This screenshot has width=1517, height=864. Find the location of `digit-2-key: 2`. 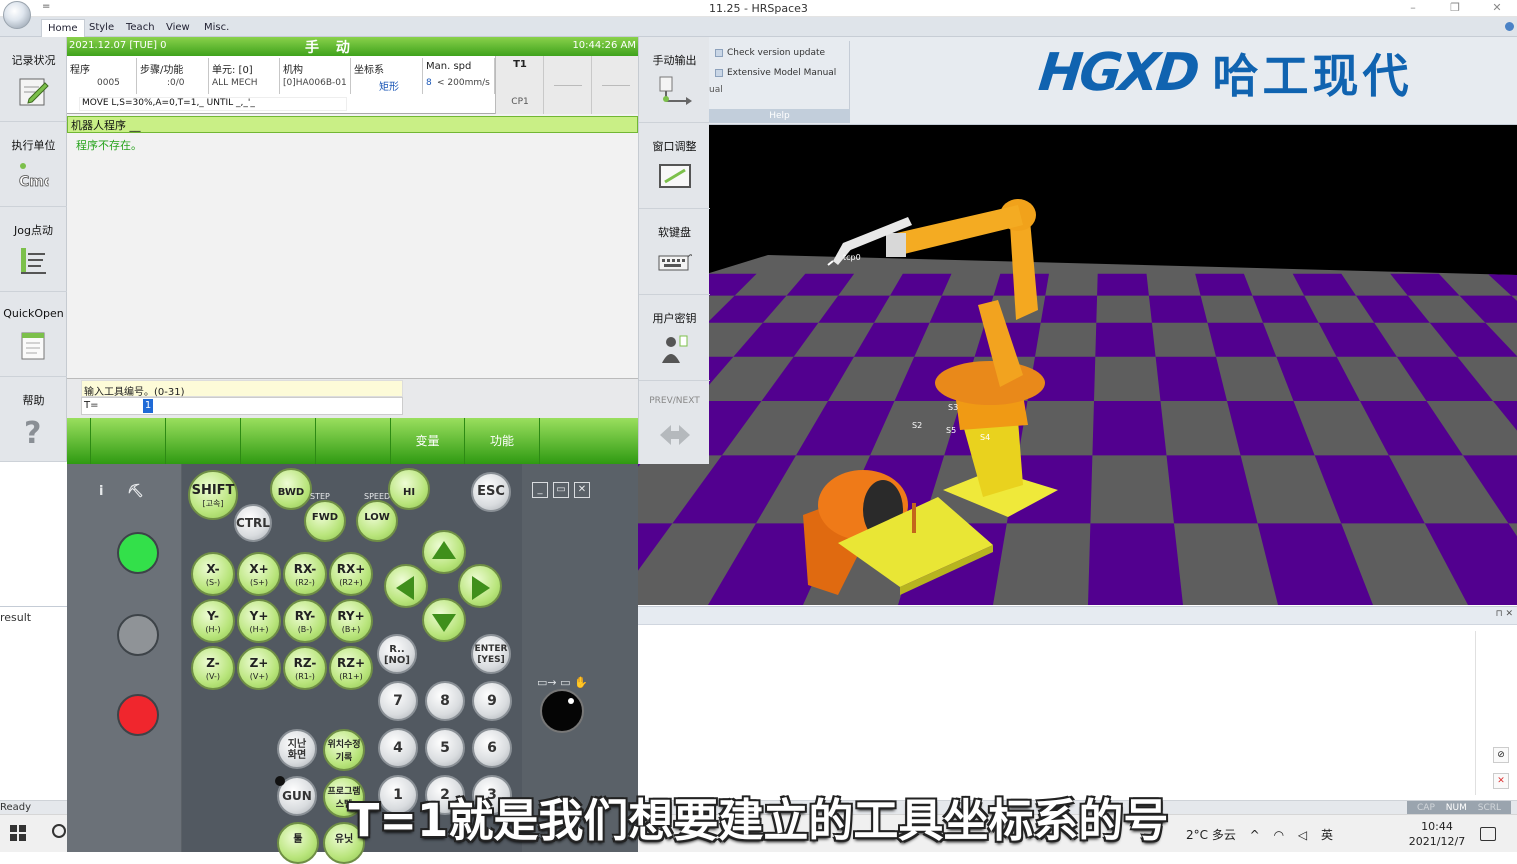

digit-2-key: 2 is located at coordinates (445, 795).